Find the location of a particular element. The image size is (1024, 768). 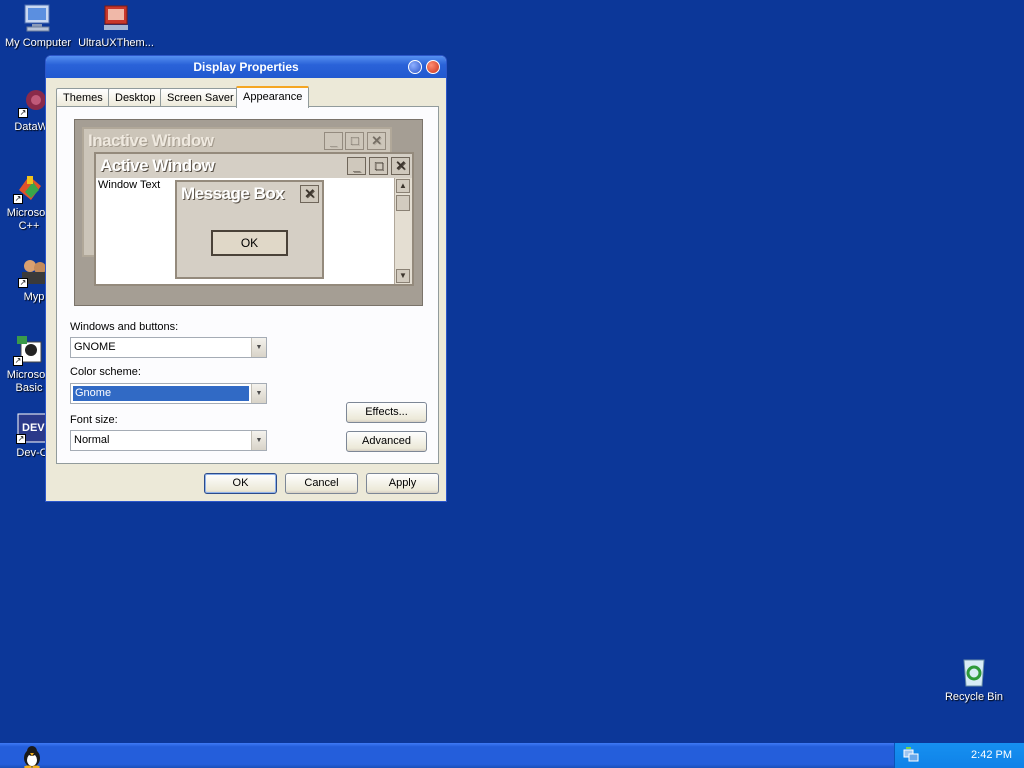

tab-appearance: Appearance is located at coordinates (273, 97).